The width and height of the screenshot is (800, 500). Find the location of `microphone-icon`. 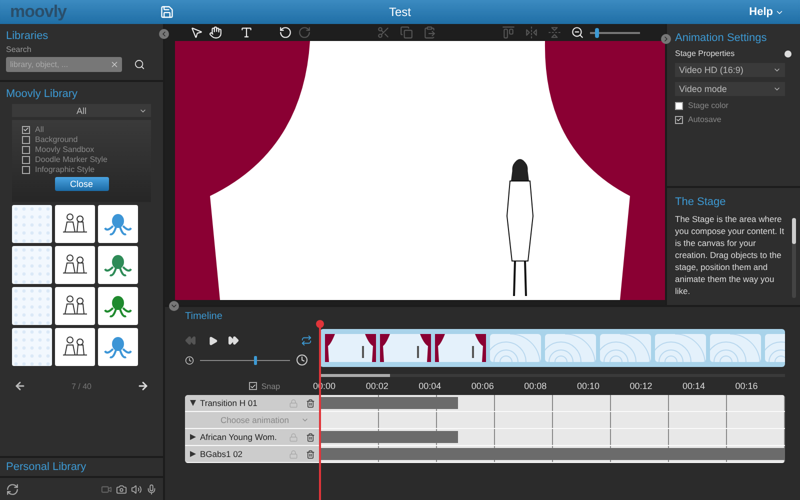

microphone-icon is located at coordinates (151, 489).